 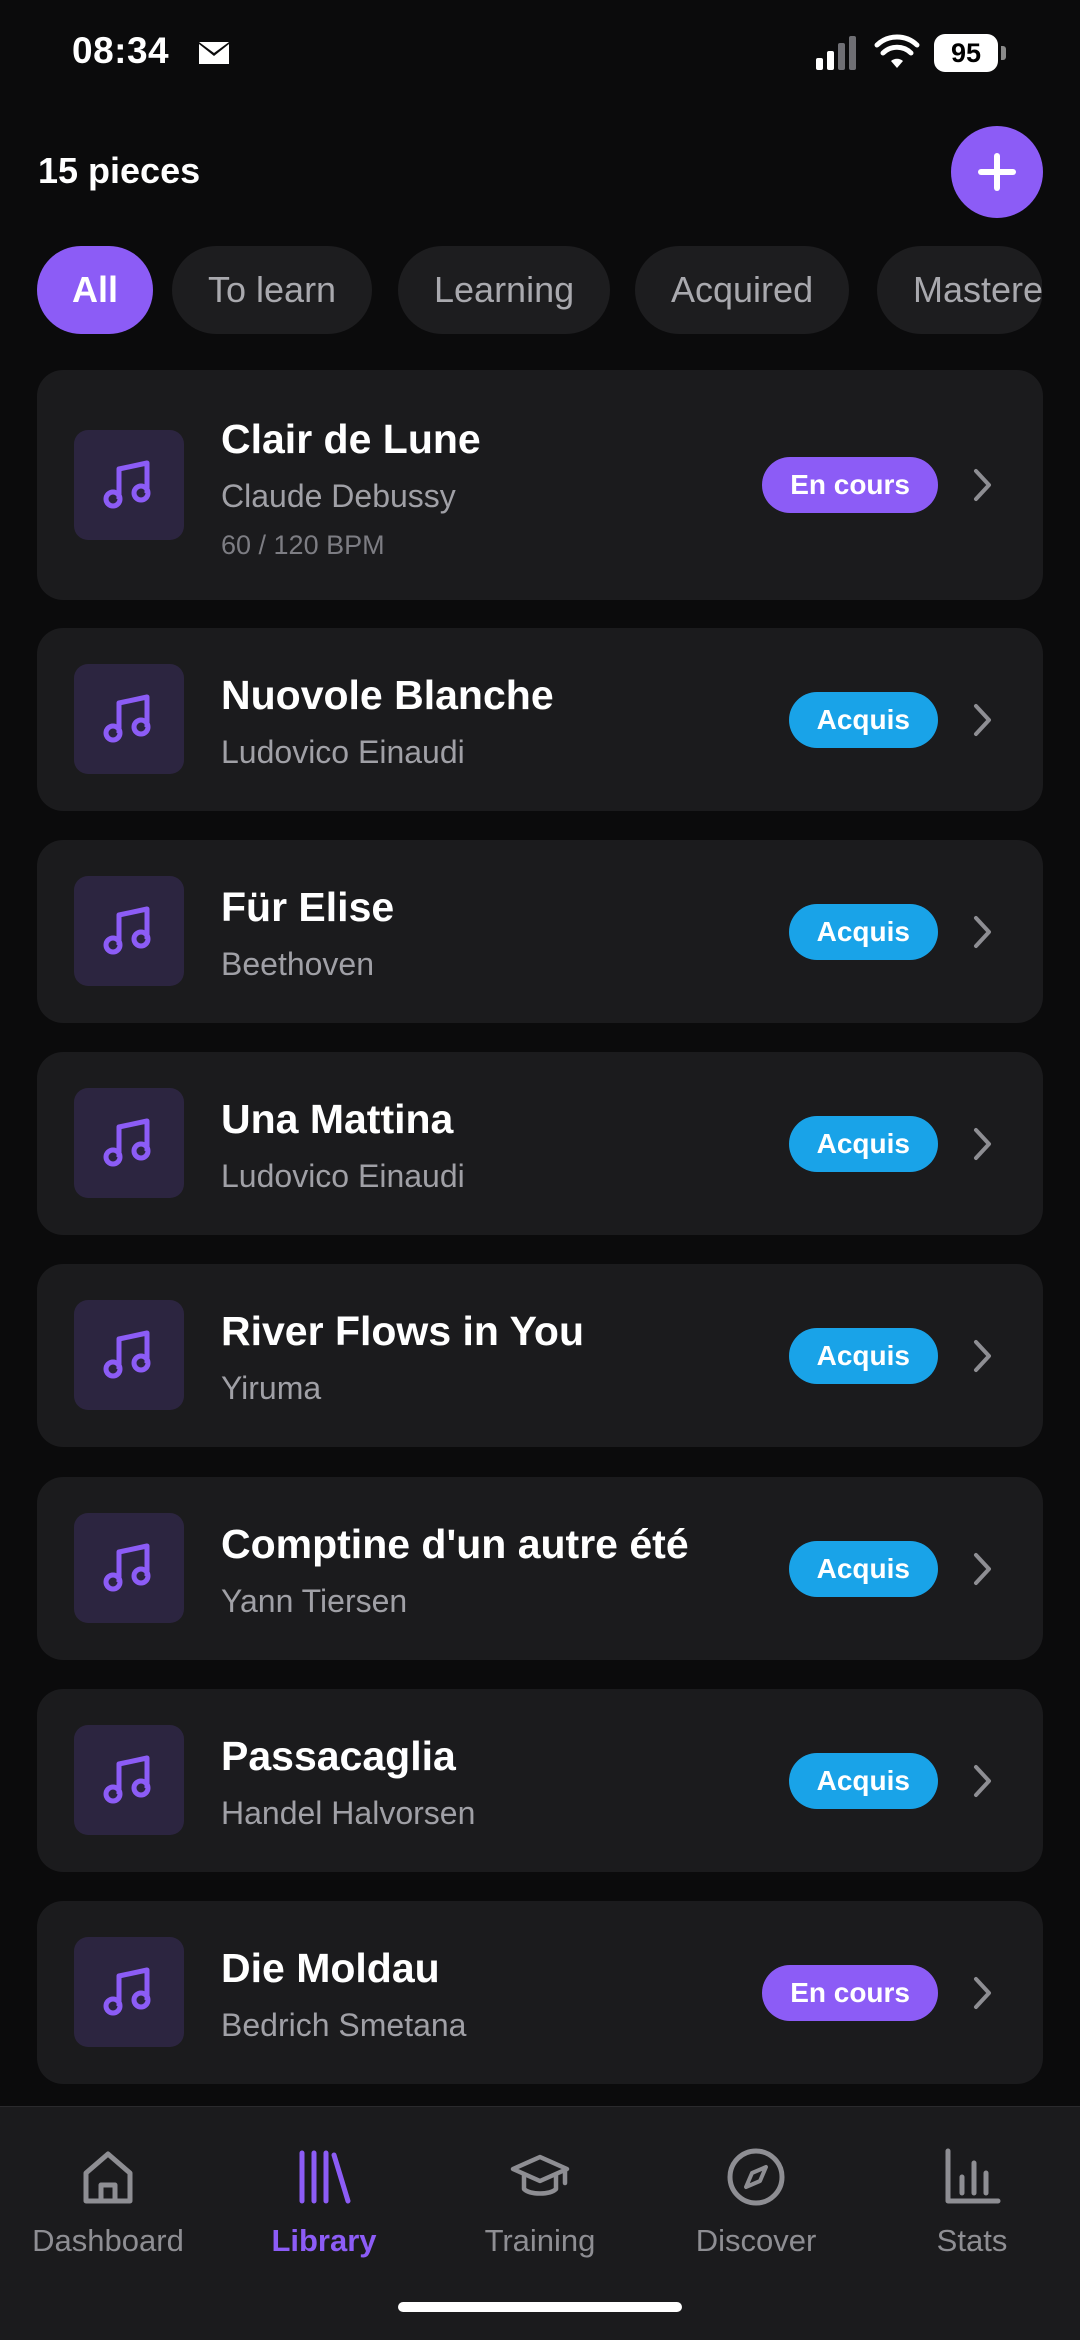 What do you see at coordinates (540, 931) in the screenshot?
I see `piece-card: Für Elise Beethoven Acquis` at bounding box center [540, 931].